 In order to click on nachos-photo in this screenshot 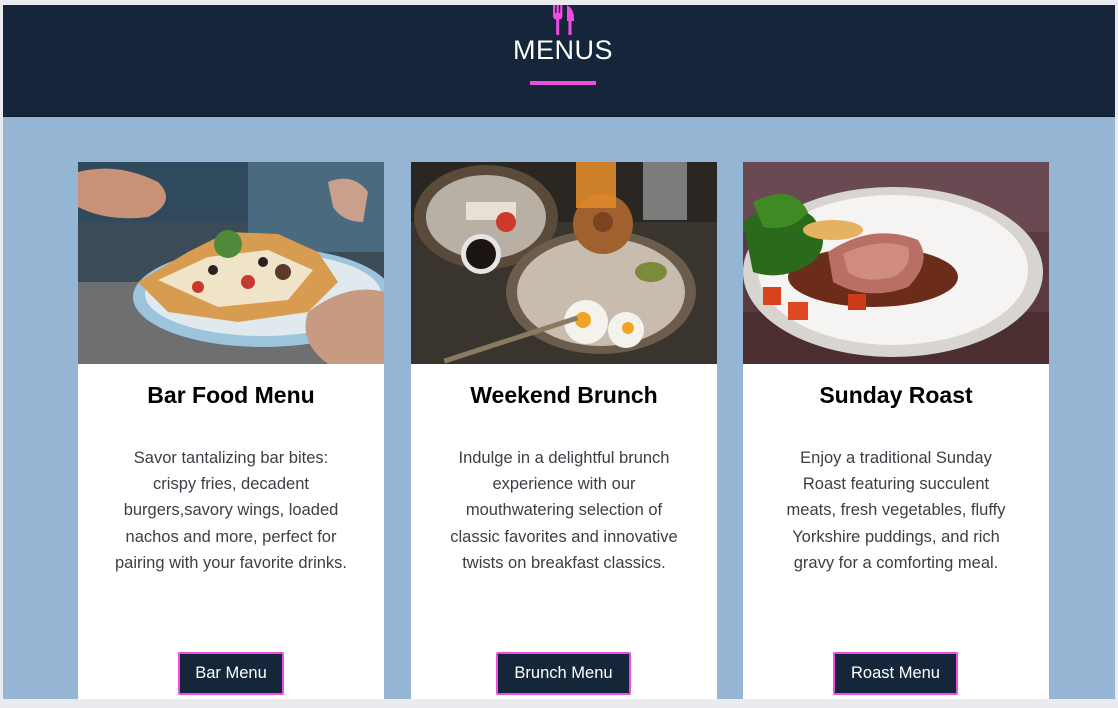, I will do `click(231, 263)`.